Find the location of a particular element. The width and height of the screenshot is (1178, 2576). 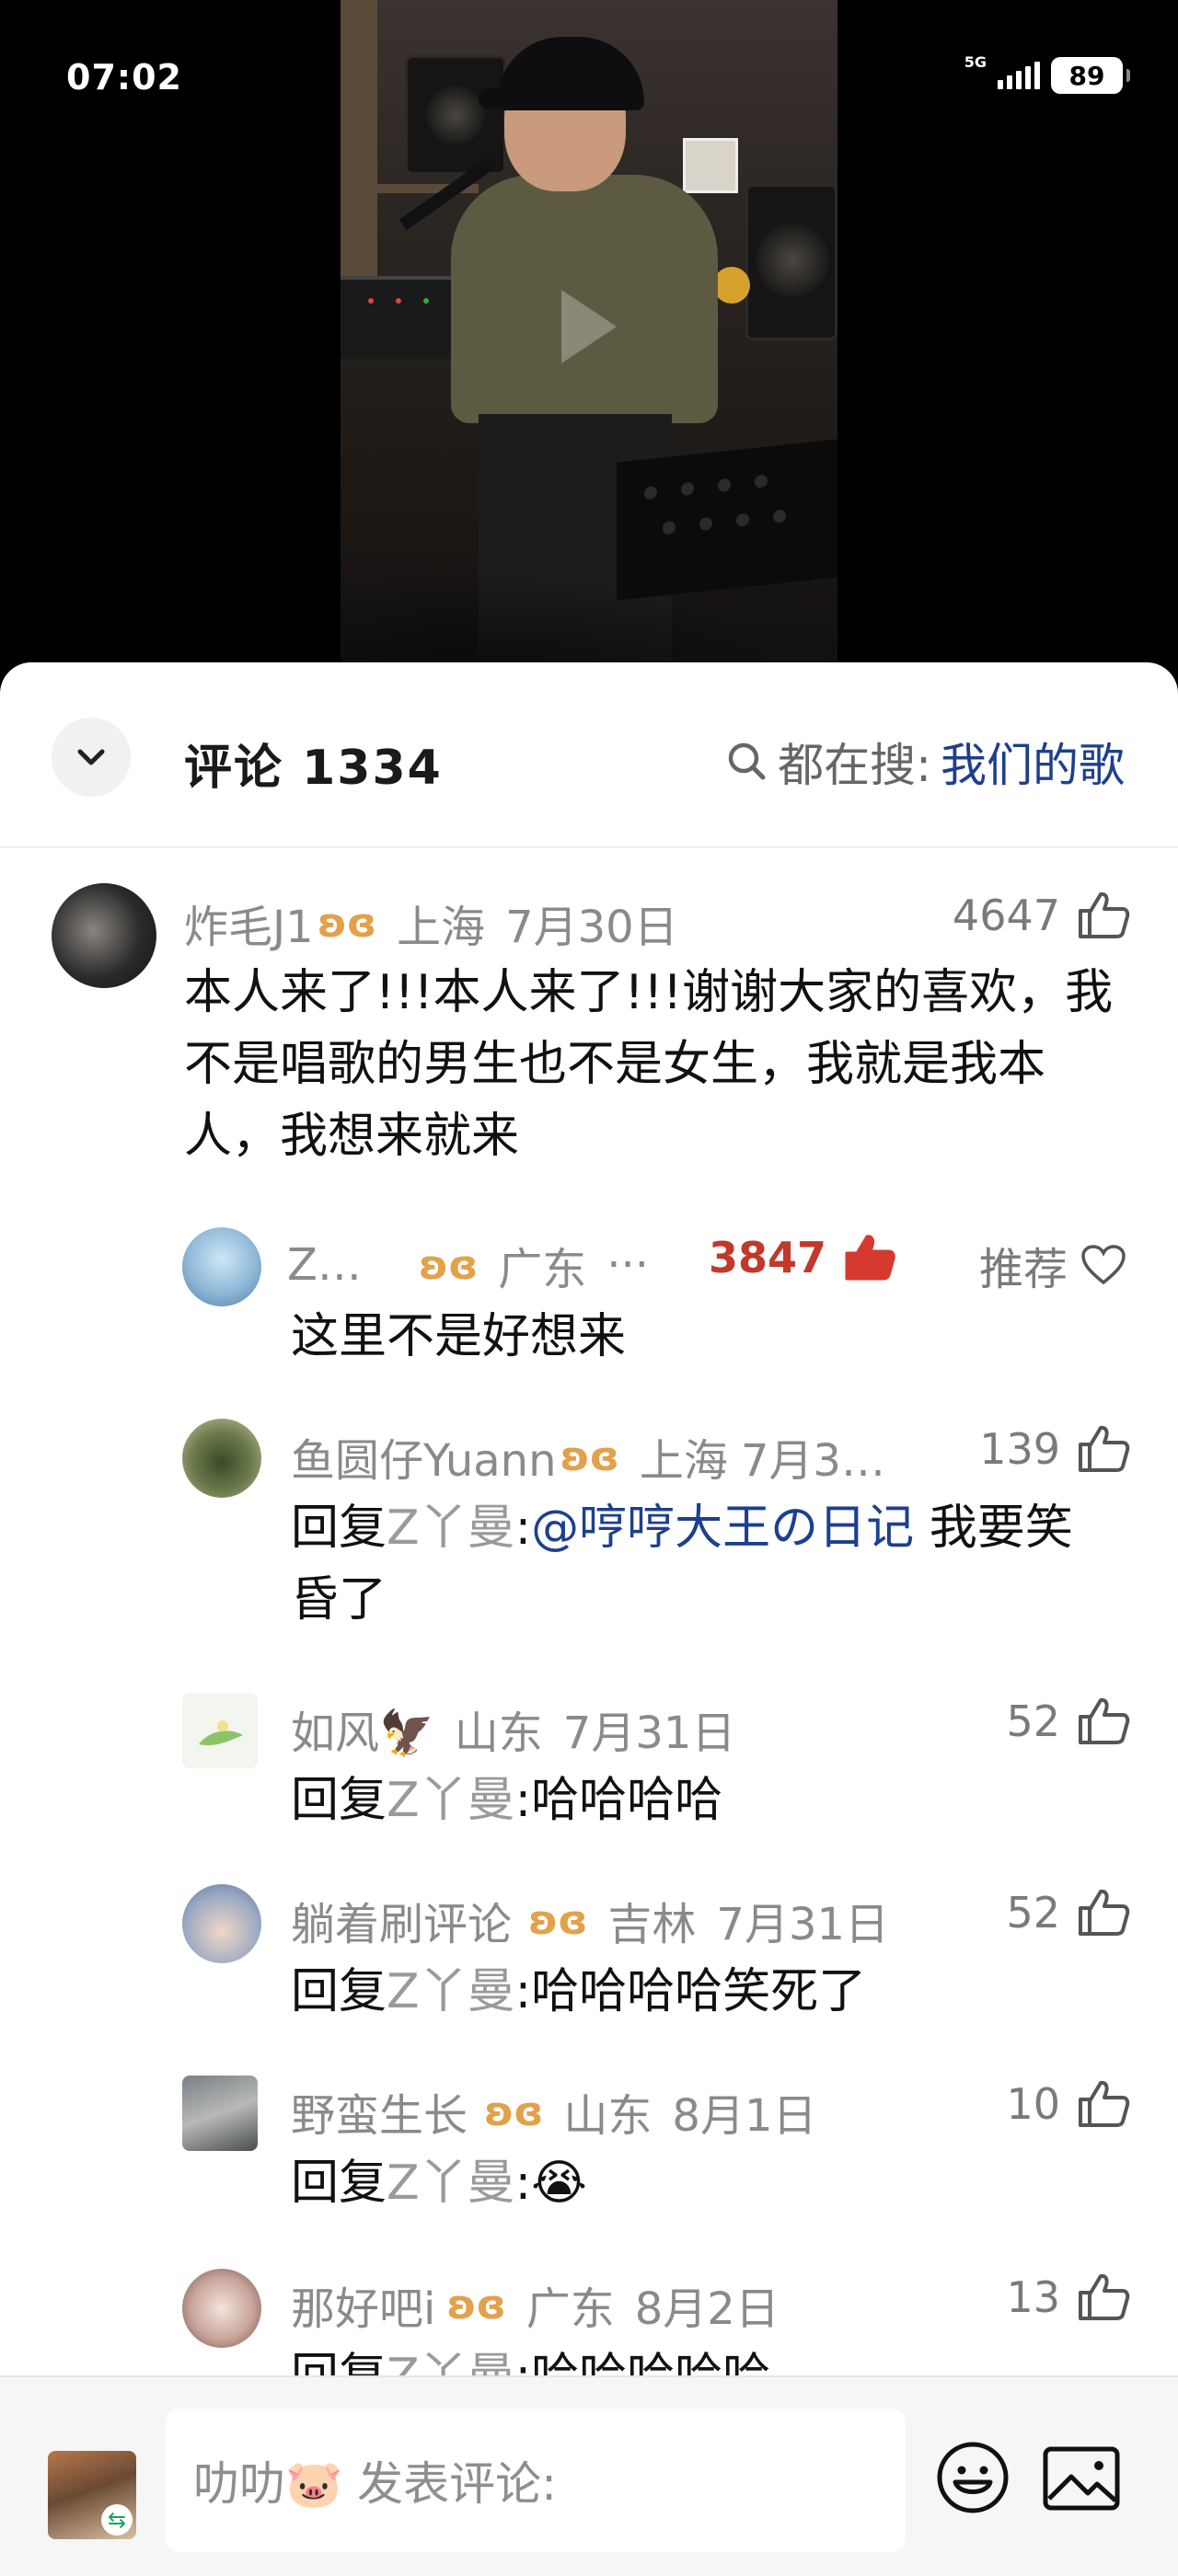

username: 炸毛J1 is located at coordinates (249, 923).